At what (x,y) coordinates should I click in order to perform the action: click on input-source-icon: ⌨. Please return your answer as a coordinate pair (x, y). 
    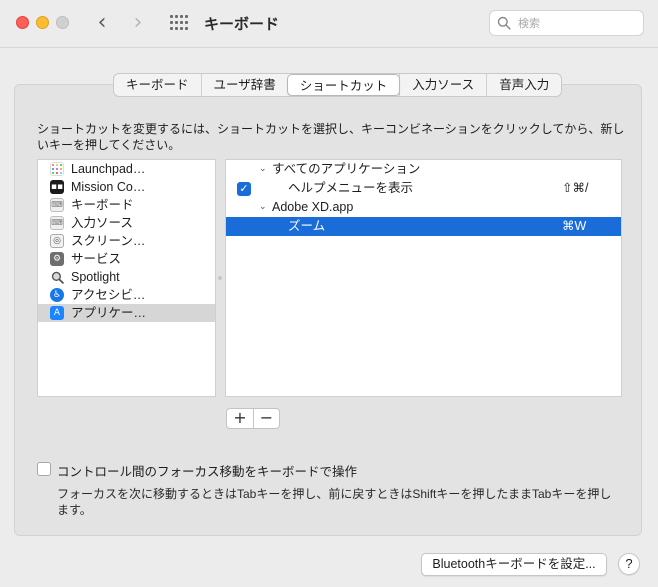
    Looking at the image, I should click on (57, 223).